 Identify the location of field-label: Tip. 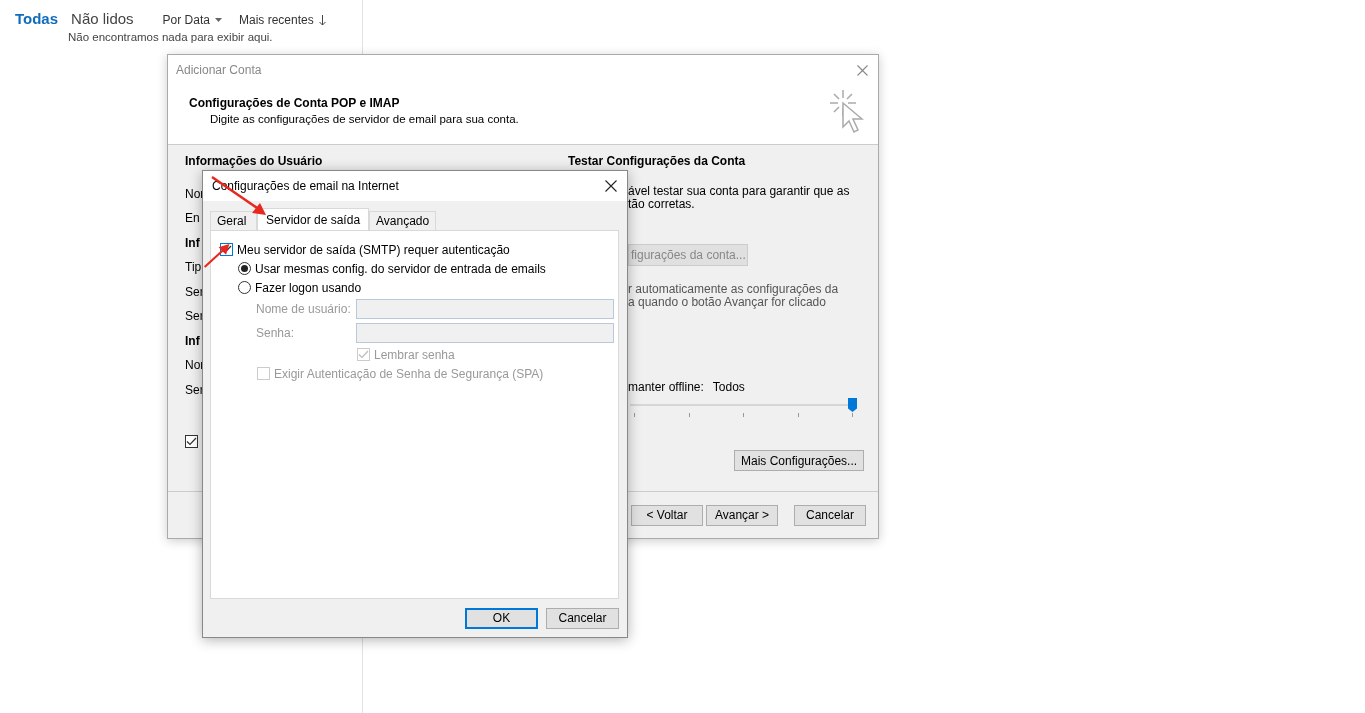
(193, 267).